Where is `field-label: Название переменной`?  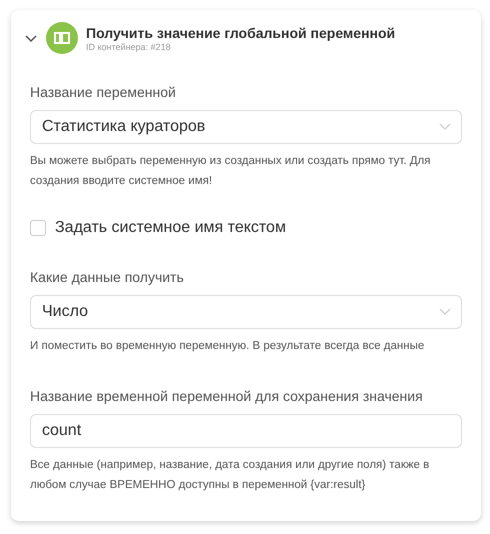 field-label: Название переменной is located at coordinates (103, 92).